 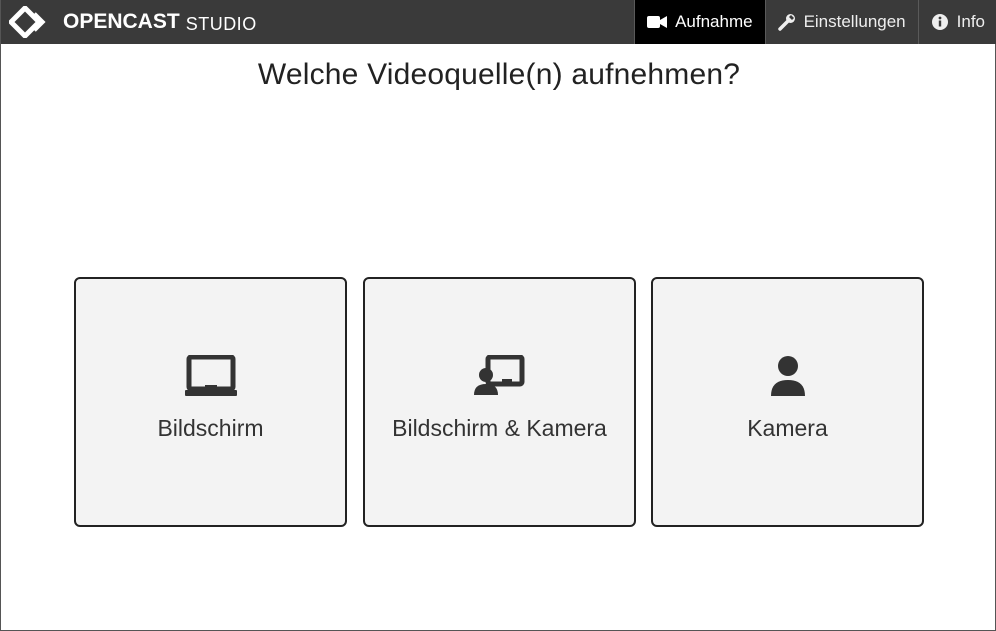 What do you see at coordinates (714, 21) in the screenshot?
I see `nav-tab-label: Aufnahme` at bounding box center [714, 21].